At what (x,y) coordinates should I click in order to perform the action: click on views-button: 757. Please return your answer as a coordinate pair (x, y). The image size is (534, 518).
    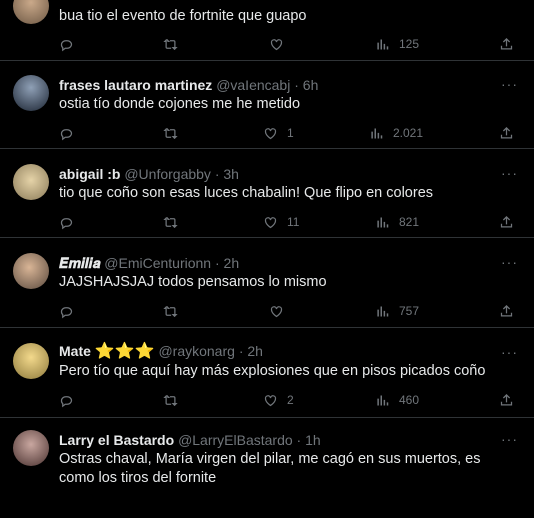
    Looking at the image, I should click on (397, 311).